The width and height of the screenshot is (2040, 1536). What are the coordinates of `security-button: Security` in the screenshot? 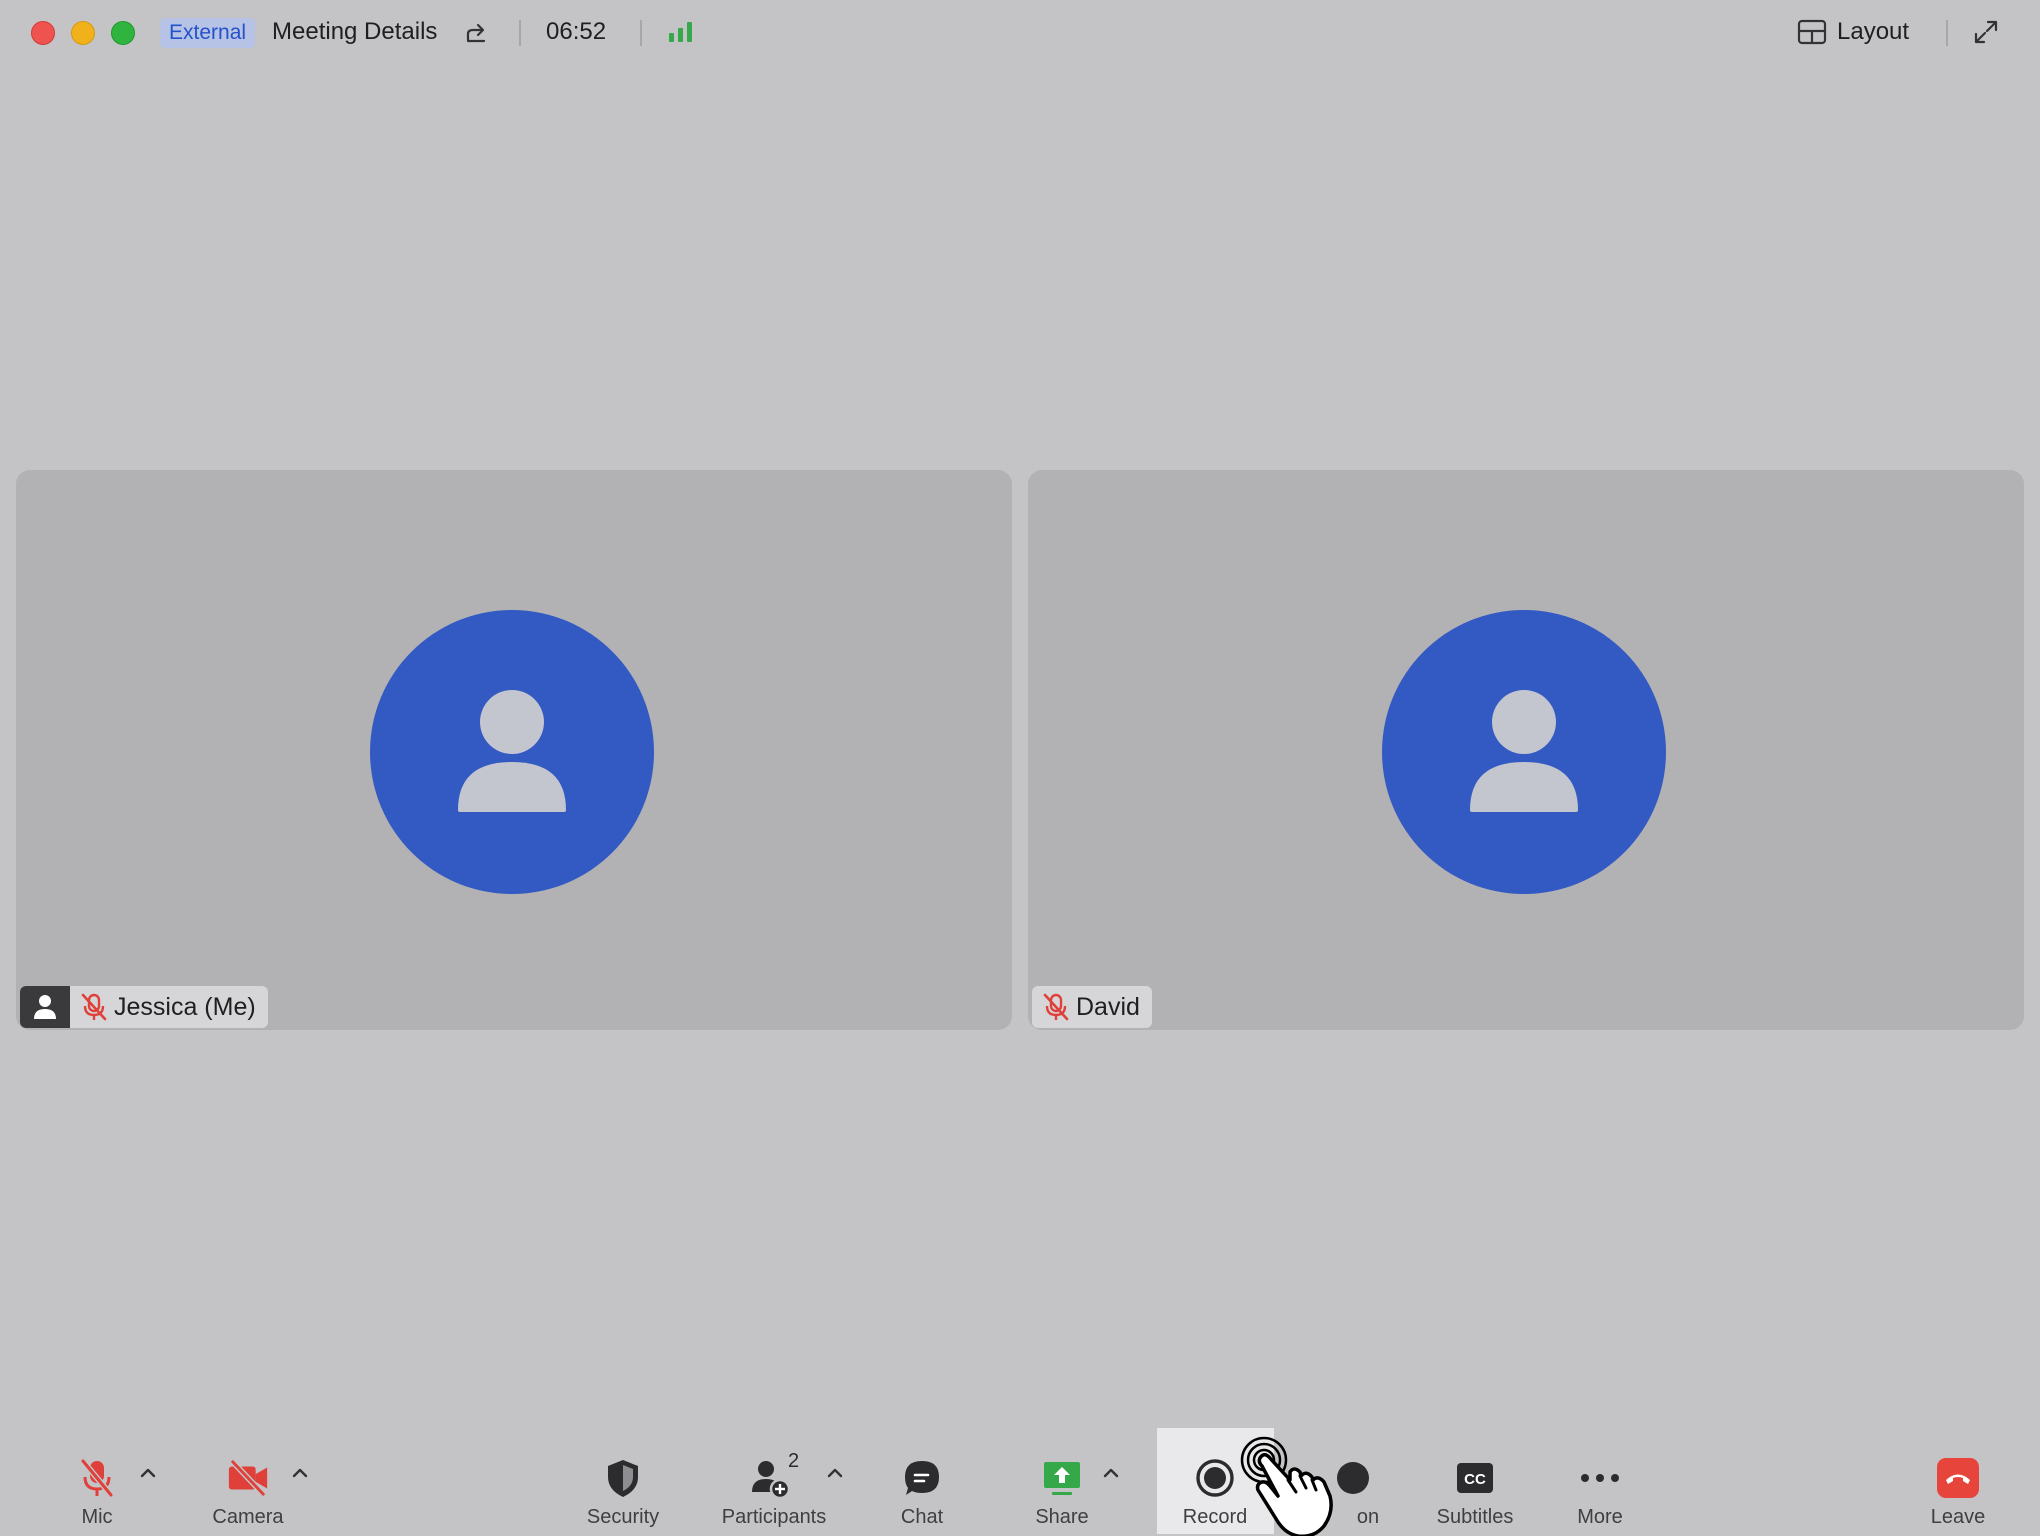 It's located at (623, 1482).